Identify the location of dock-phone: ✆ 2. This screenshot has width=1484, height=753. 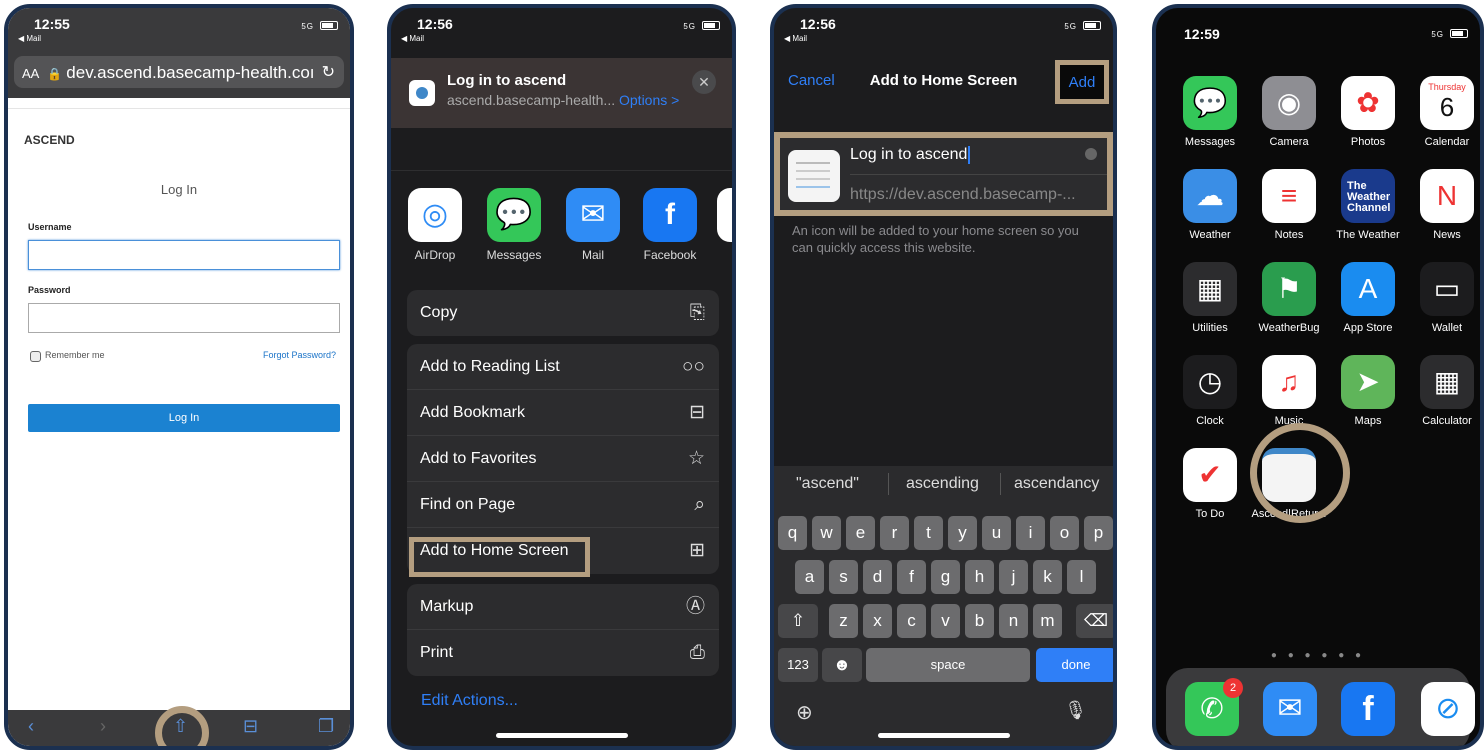
(1212, 710).